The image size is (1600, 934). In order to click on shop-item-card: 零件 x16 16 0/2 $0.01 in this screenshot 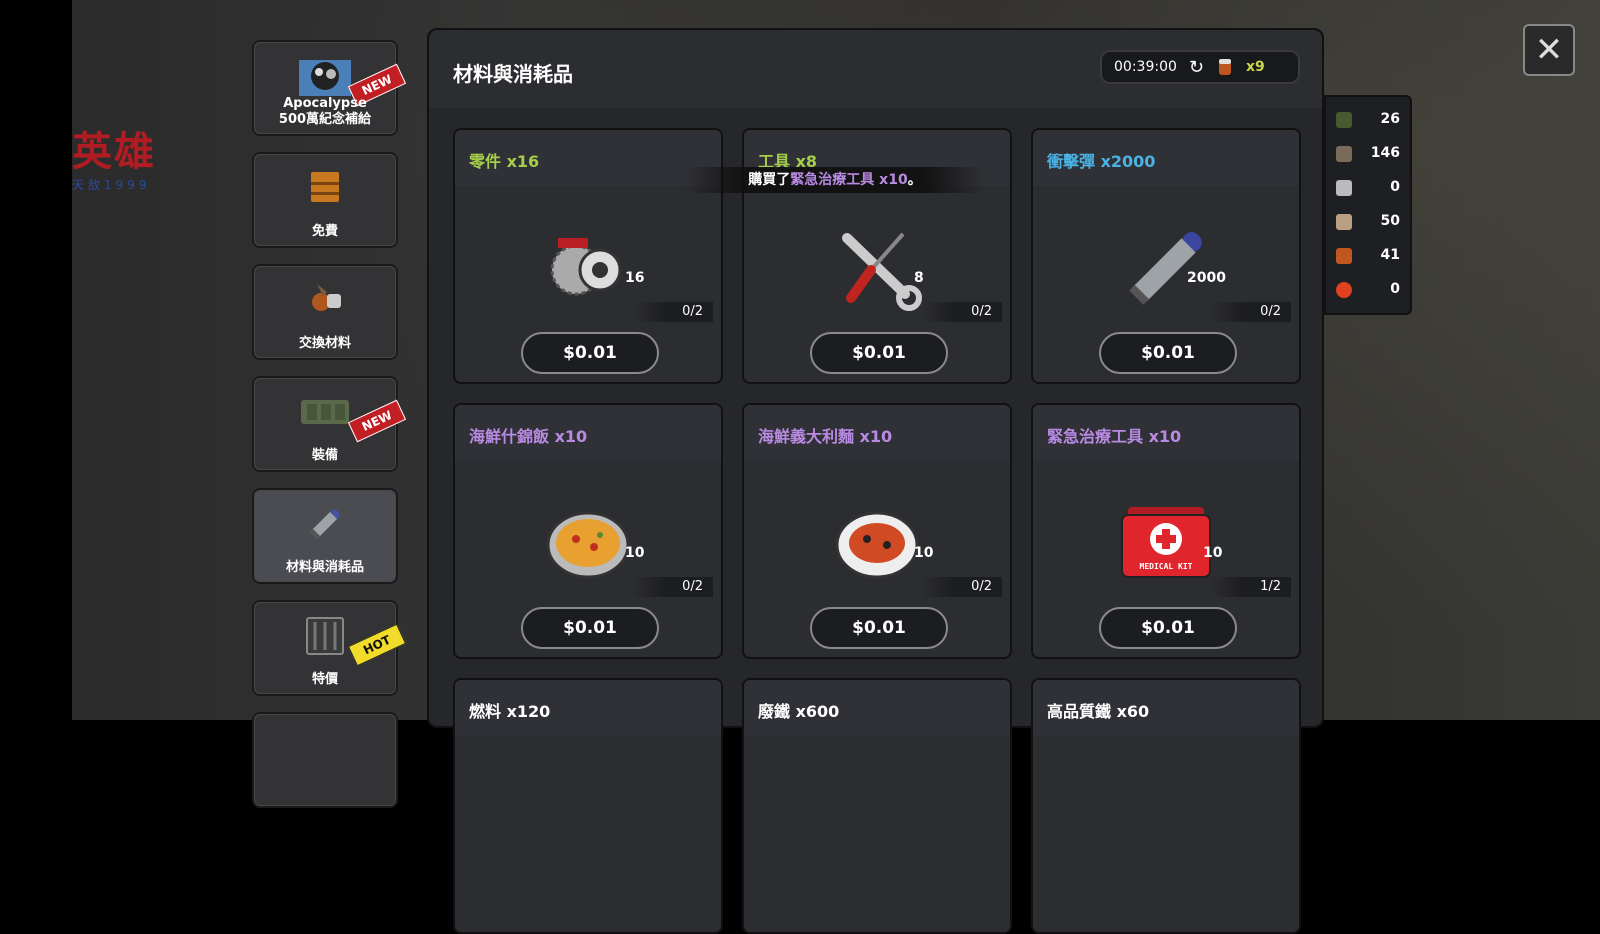, I will do `click(588, 256)`.